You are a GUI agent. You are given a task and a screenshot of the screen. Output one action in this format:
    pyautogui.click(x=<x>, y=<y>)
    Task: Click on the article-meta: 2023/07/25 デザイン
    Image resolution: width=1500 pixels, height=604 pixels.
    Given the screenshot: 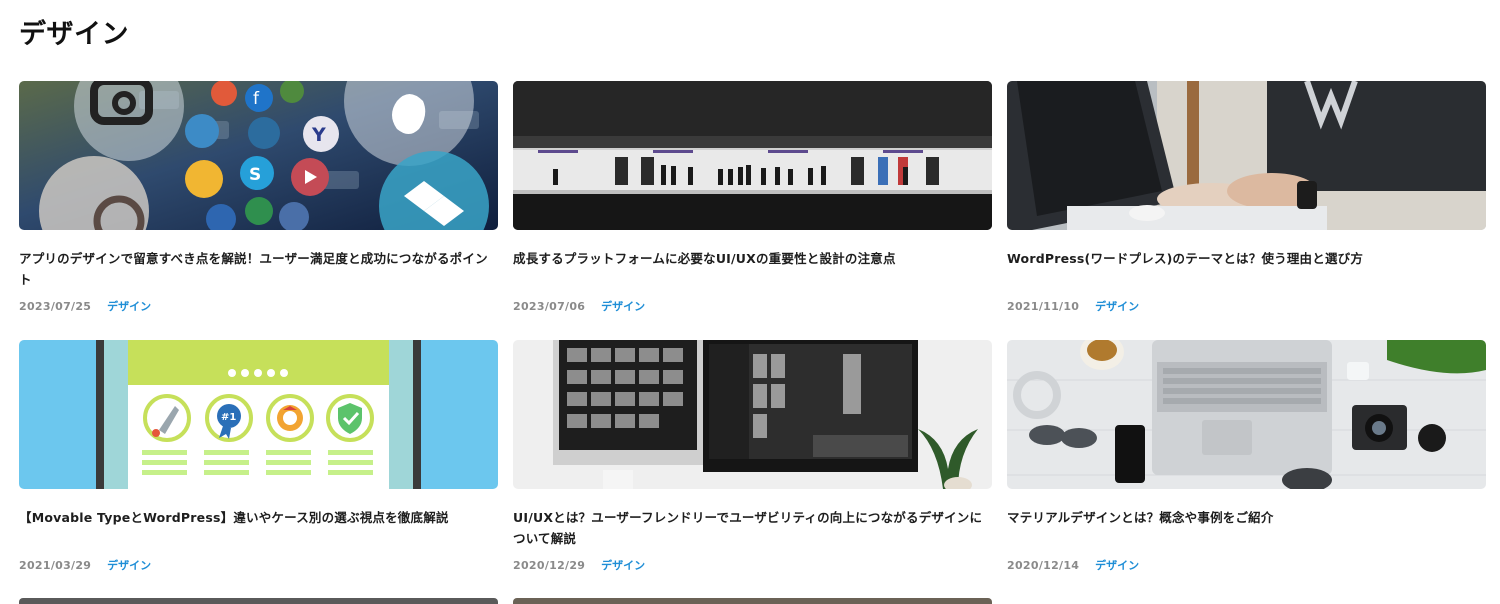 What is the action you would take?
    pyautogui.click(x=85, y=306)
    